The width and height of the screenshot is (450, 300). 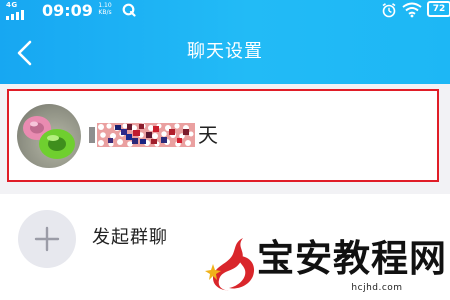 What do you see at coordinates (67, 10) in the screenshot?
I see `clock: 09:09` at bounding box center [67, 10].